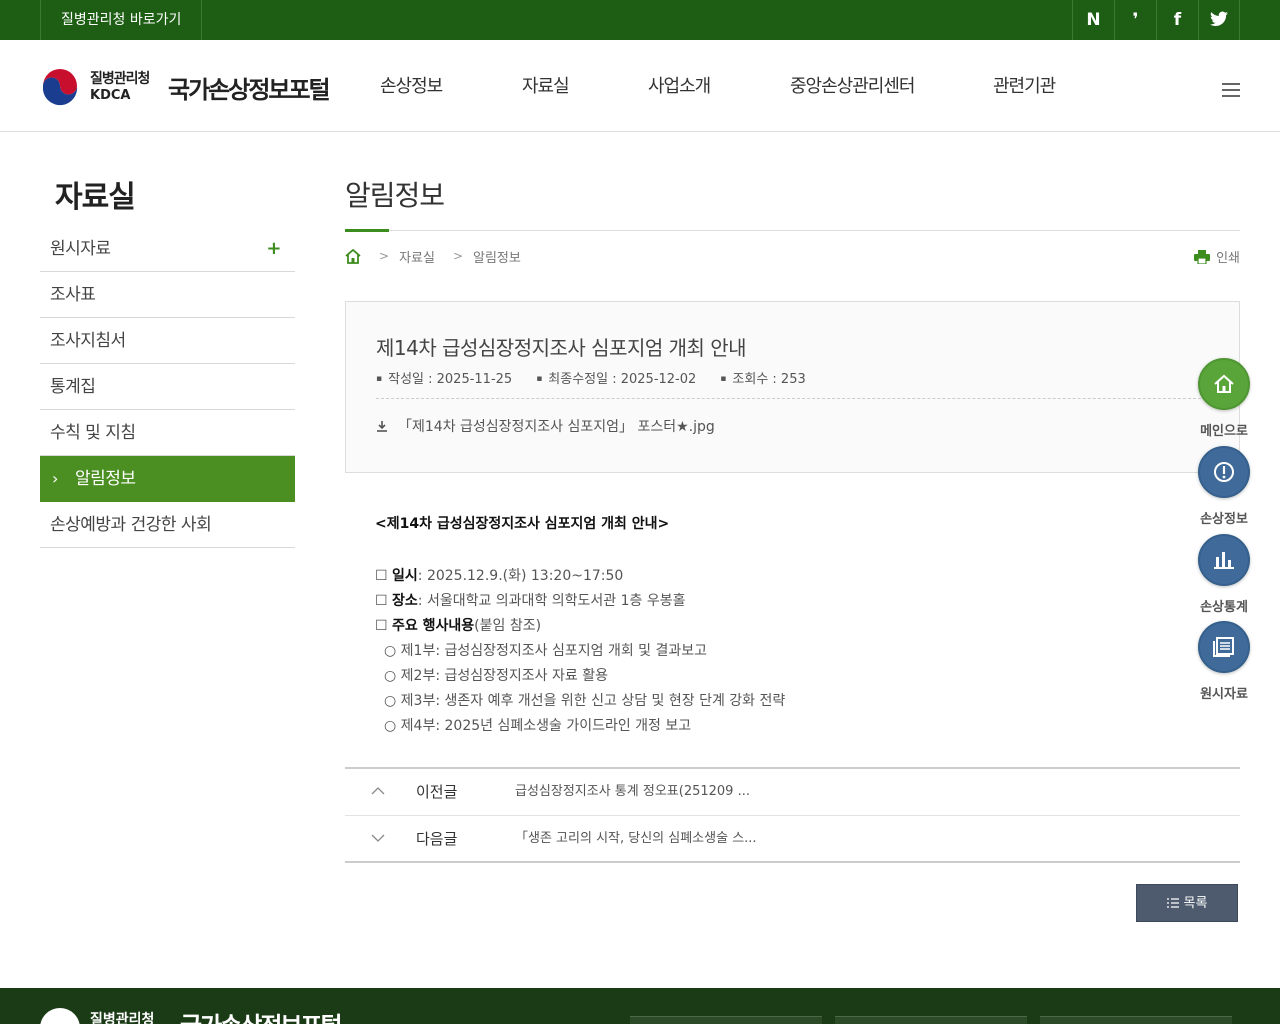  Describe the element at coordinates (167, 479) in the screenshot. I see `sidebar-item-notices: › 알림정보` at that location.